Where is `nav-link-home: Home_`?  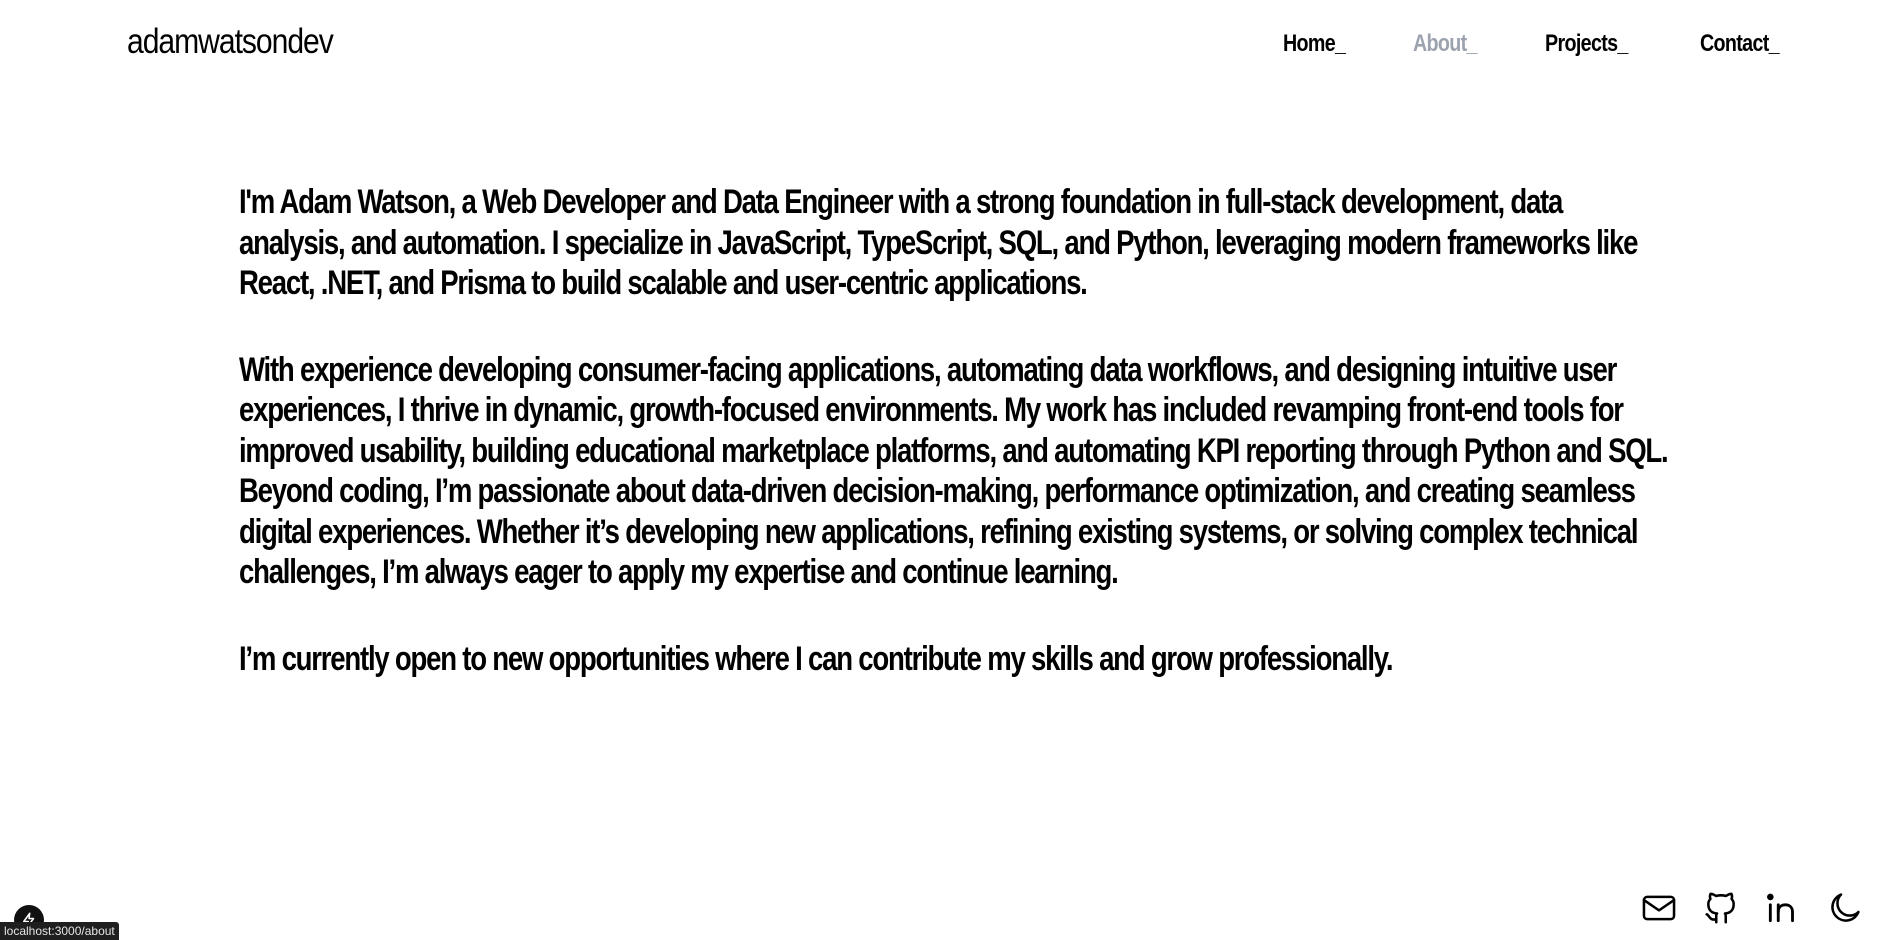
nav-link-home: Home_ is located at coordinates (1314, 44).